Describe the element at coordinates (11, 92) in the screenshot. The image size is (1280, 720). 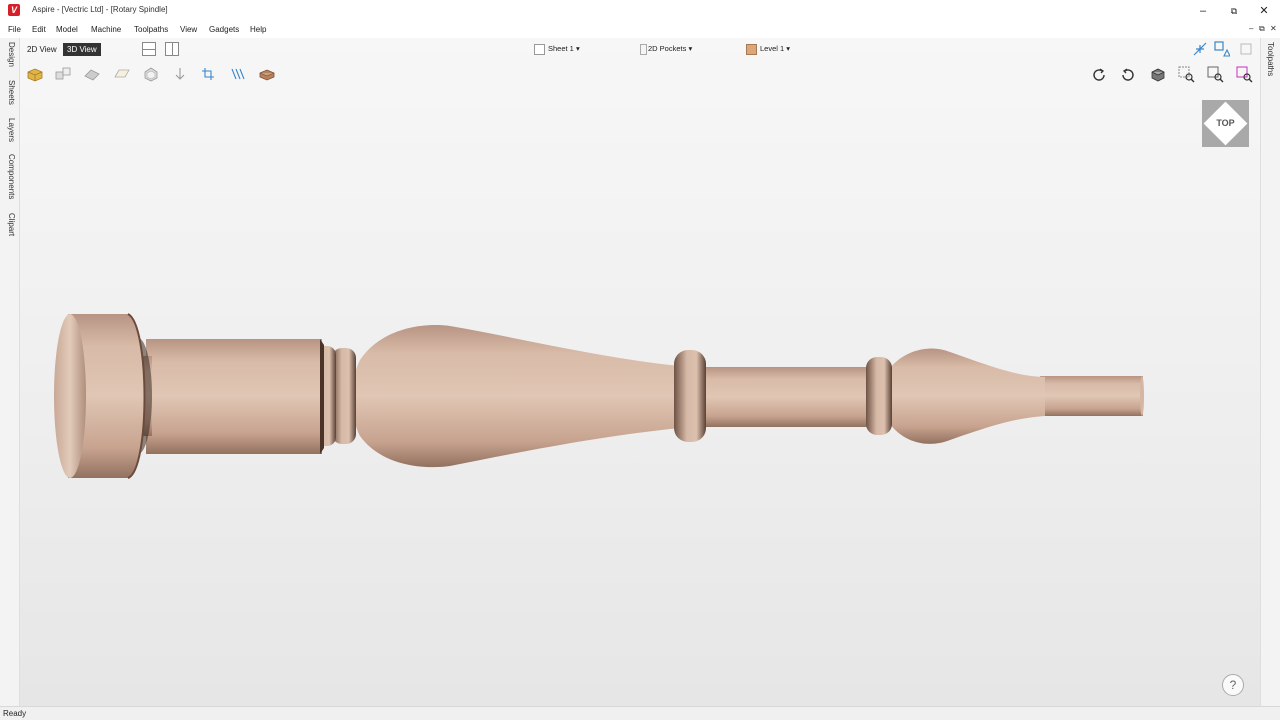
I see `tab-sheets: Sheets` at that location.